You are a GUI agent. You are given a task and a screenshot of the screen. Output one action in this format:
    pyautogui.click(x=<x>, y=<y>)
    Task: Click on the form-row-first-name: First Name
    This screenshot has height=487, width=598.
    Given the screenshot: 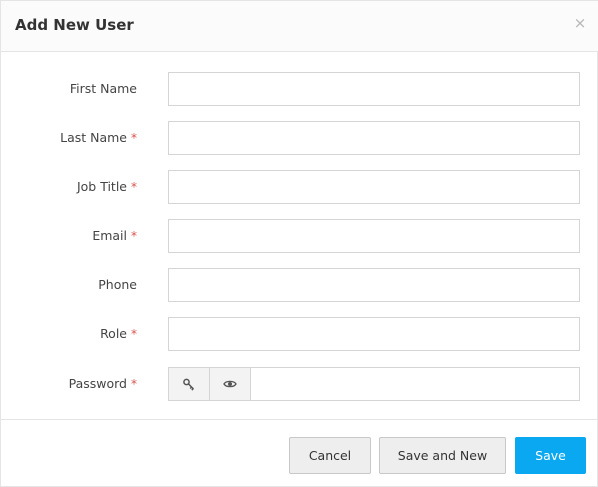 What is the action you would take?
    pyautogui.click(x=299, y=89)
    